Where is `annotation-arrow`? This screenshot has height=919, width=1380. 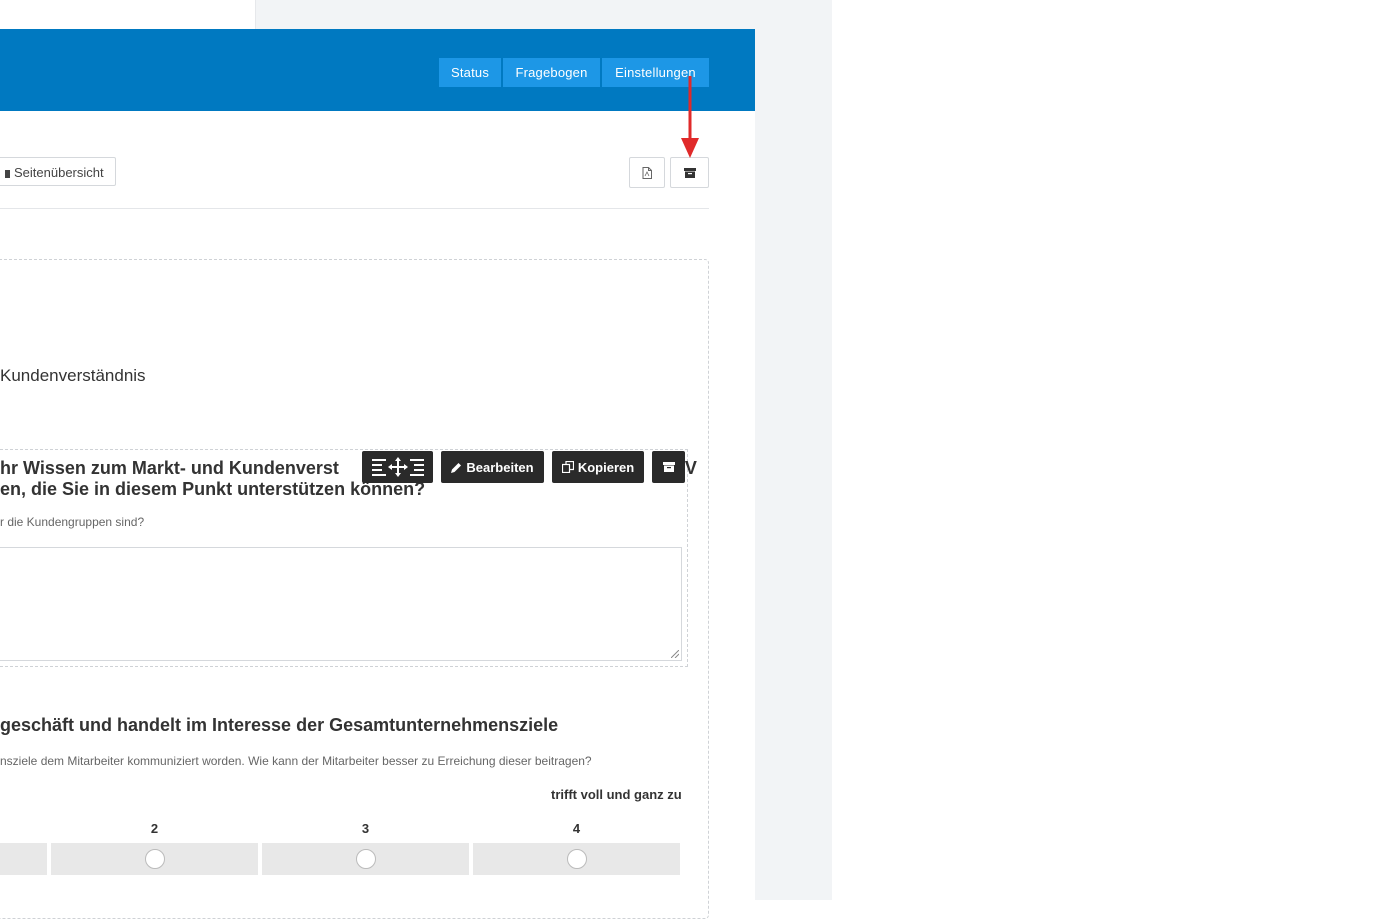
annotation-arrow is located at coordinates (690, 117).